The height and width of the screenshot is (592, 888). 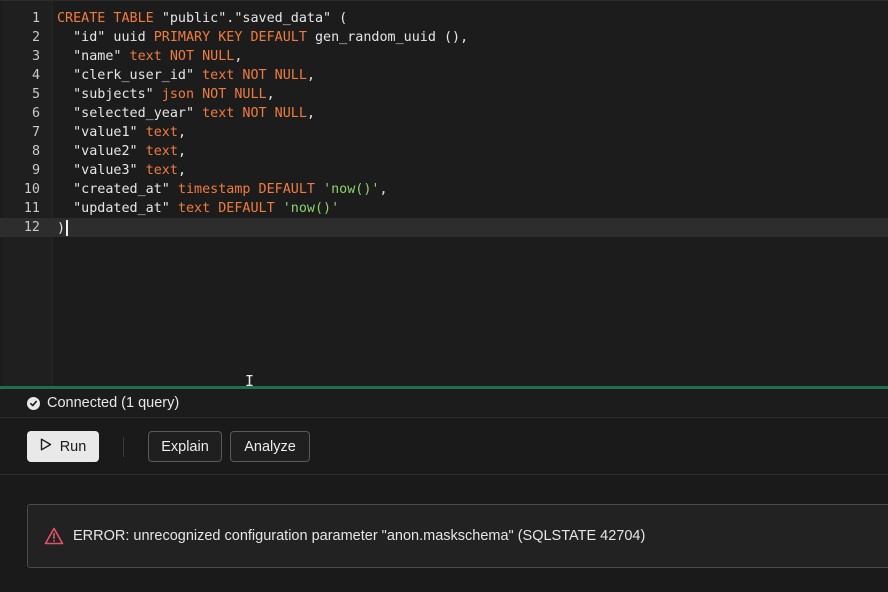 What do you see at coordinates (67, 227) in the screenshot?
I see `text-caret` at bounding box center [67, 227].